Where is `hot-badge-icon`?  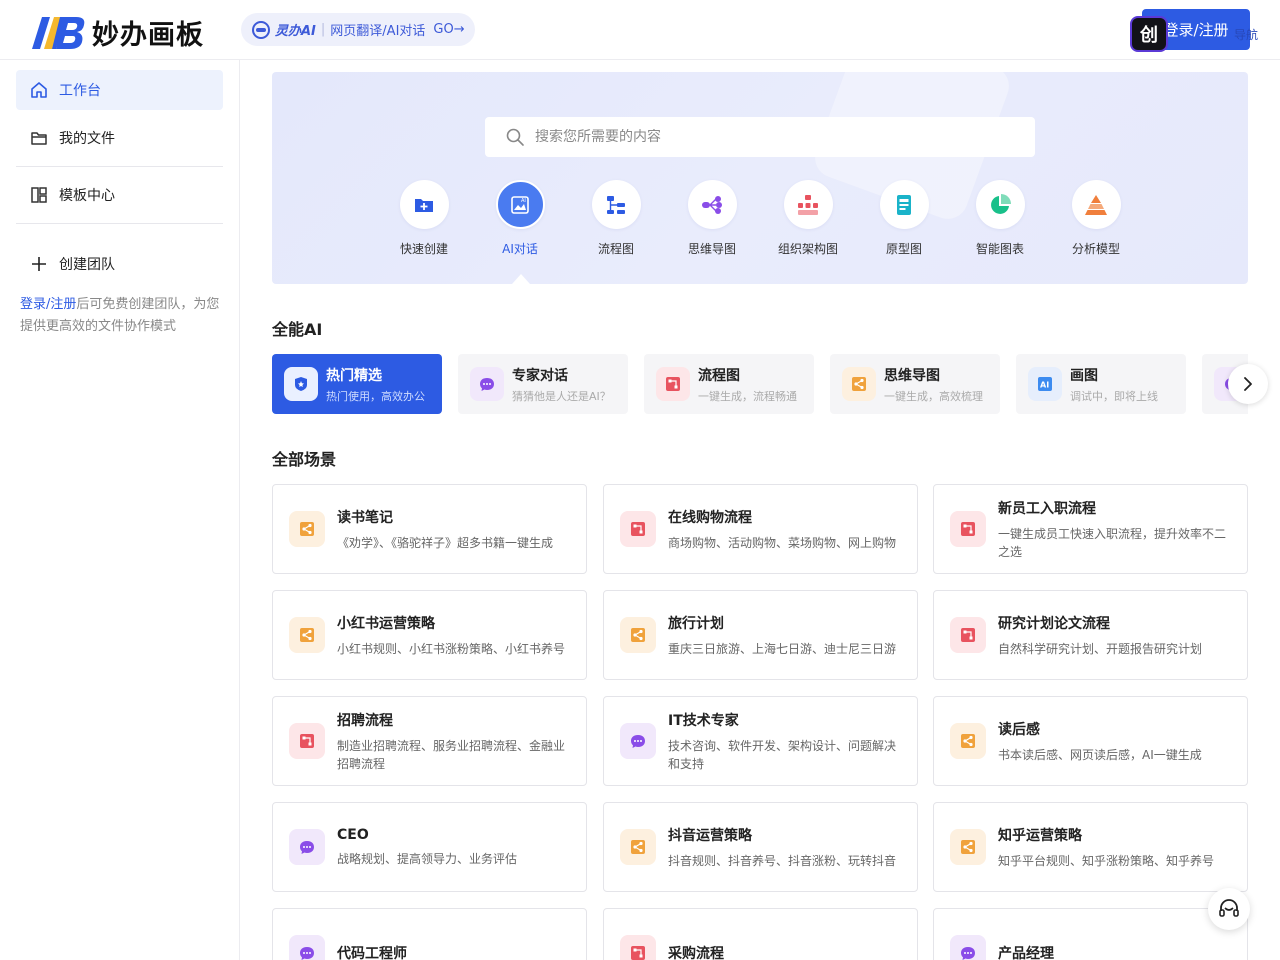
hot-badge-icon is located at coordinates (301, 384).